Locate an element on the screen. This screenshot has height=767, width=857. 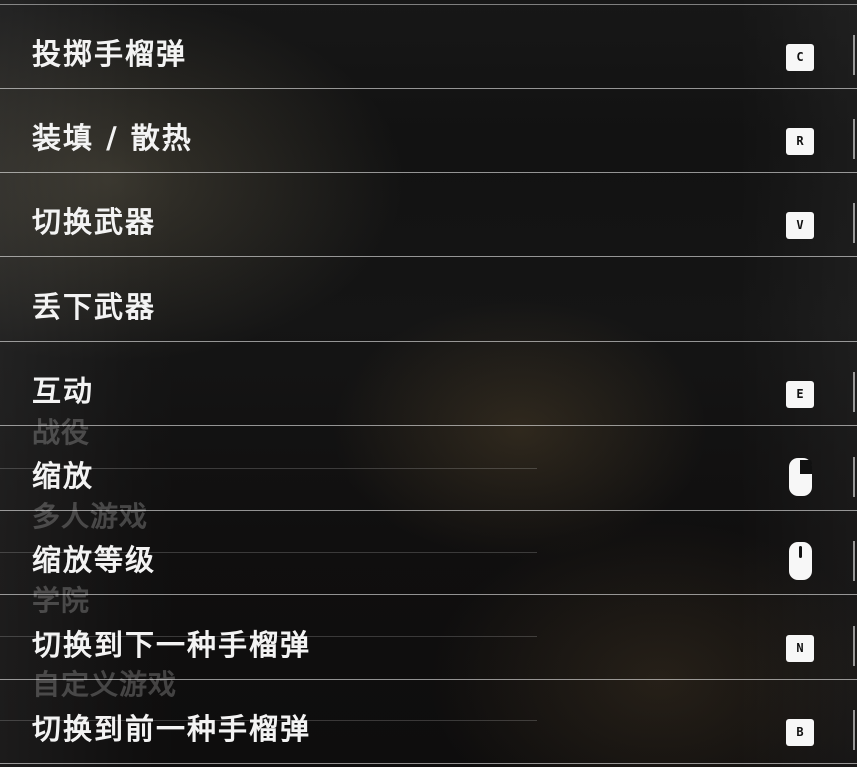
binding-label: 切换武器 is located at coordinates (94, 222).